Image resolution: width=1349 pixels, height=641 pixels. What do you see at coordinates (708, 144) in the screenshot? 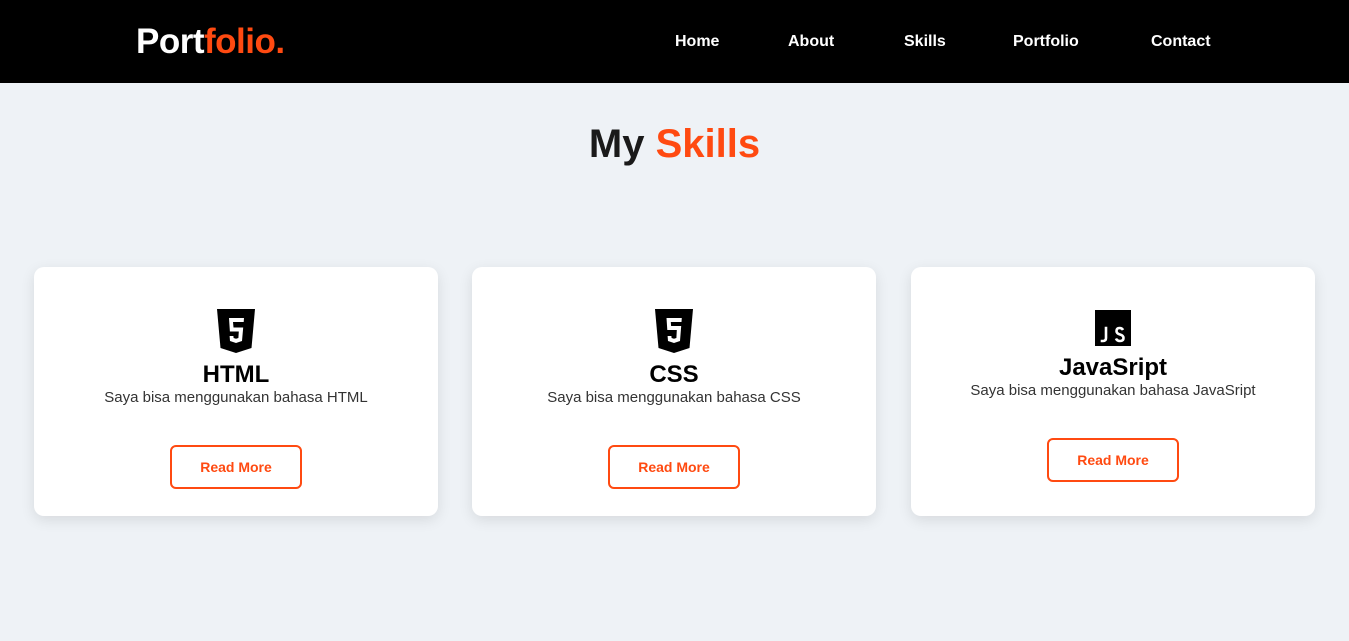
I see `section-title-accent: Skills` at bounding box center [708, 144].